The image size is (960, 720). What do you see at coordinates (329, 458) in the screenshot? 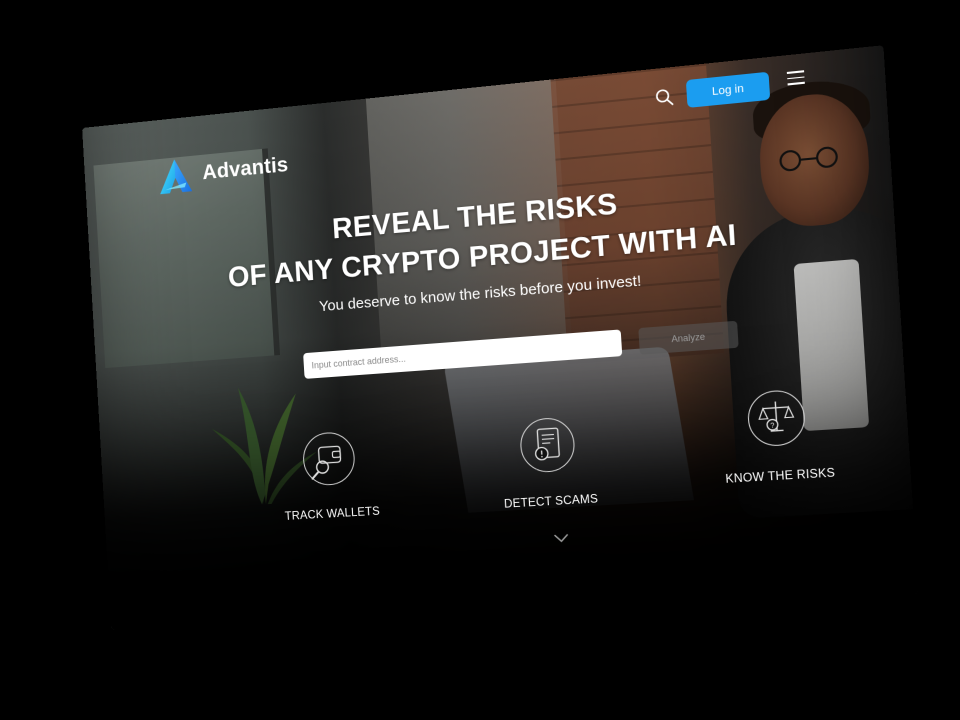
I see `wallet-magnifier-icon` at bounding box center [329, 458].